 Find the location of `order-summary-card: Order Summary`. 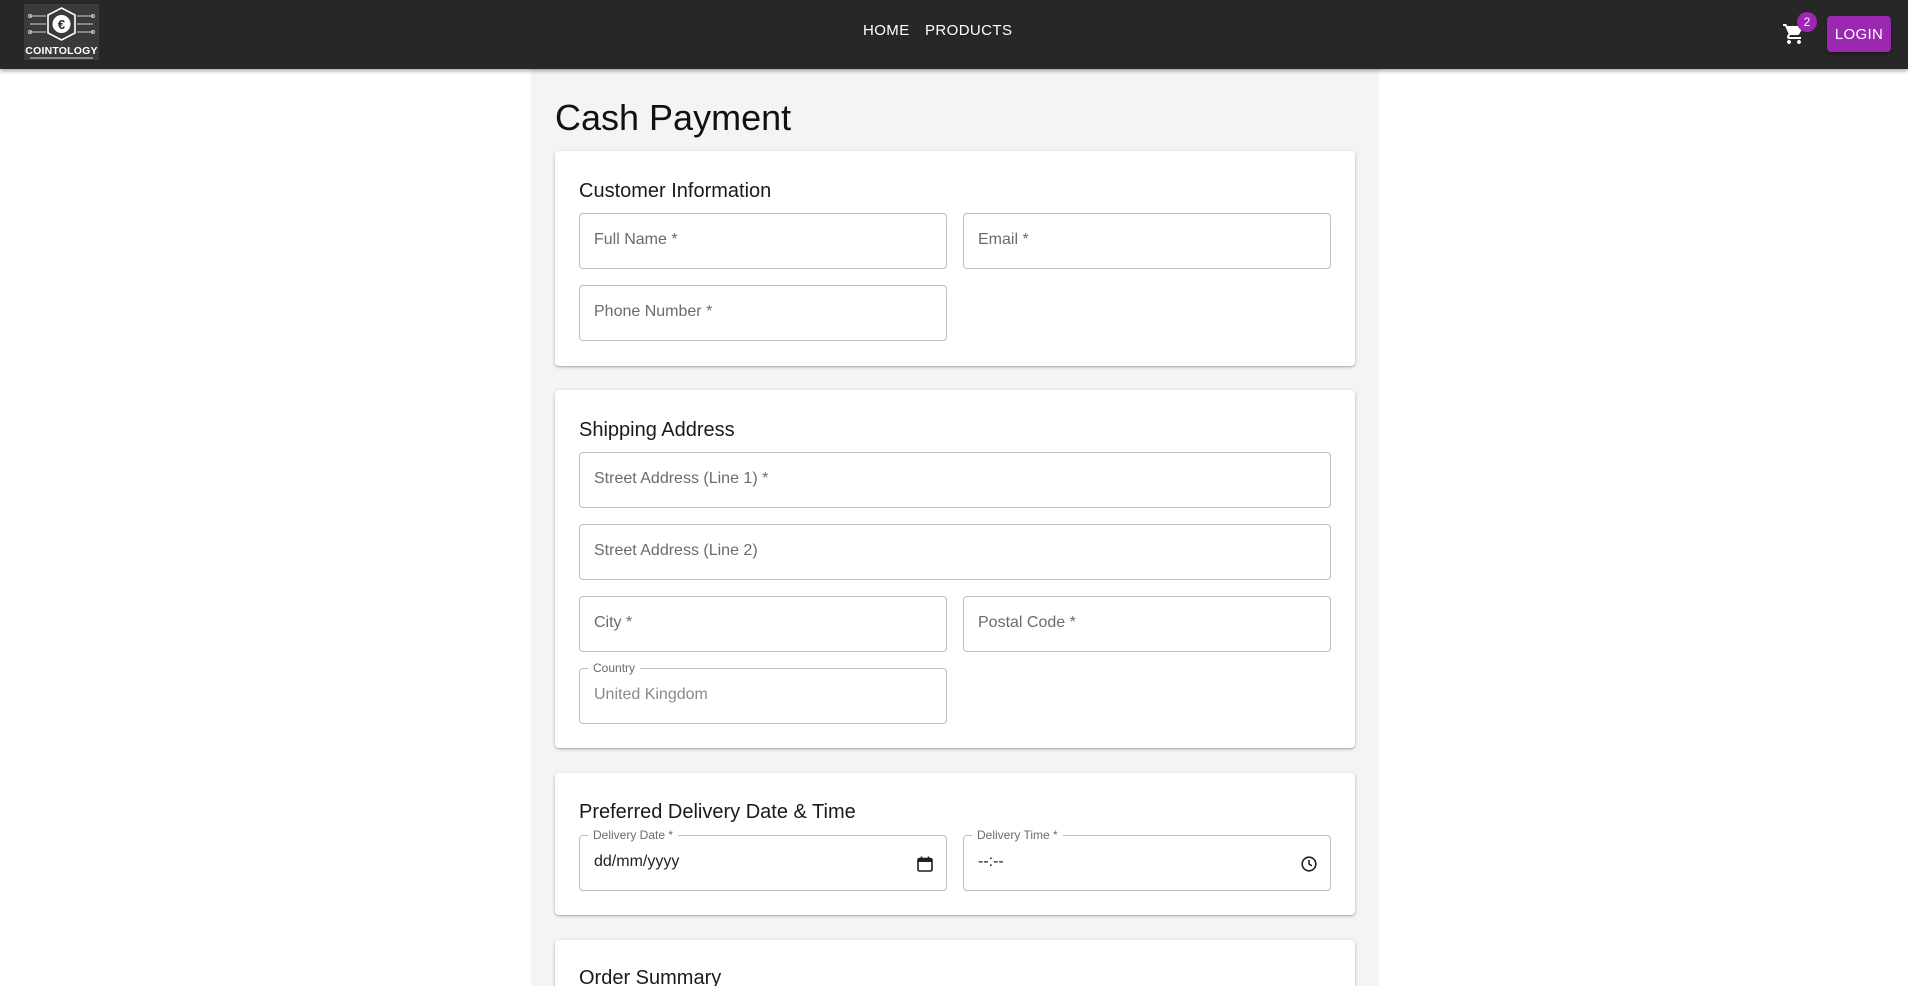

order-summary-card: Order Summary is located at coordinates (955, 963).